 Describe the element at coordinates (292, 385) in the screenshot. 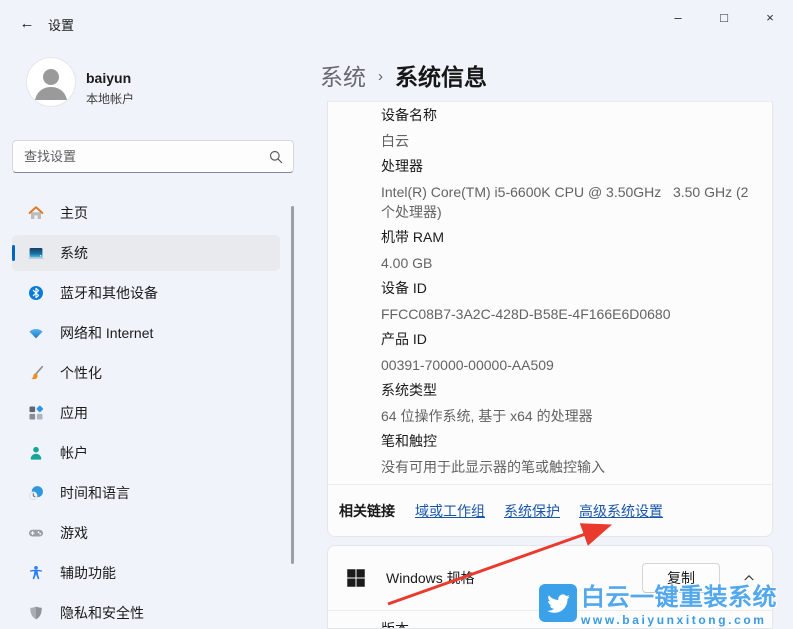

I see `sidebar-scrollbar` at that location.